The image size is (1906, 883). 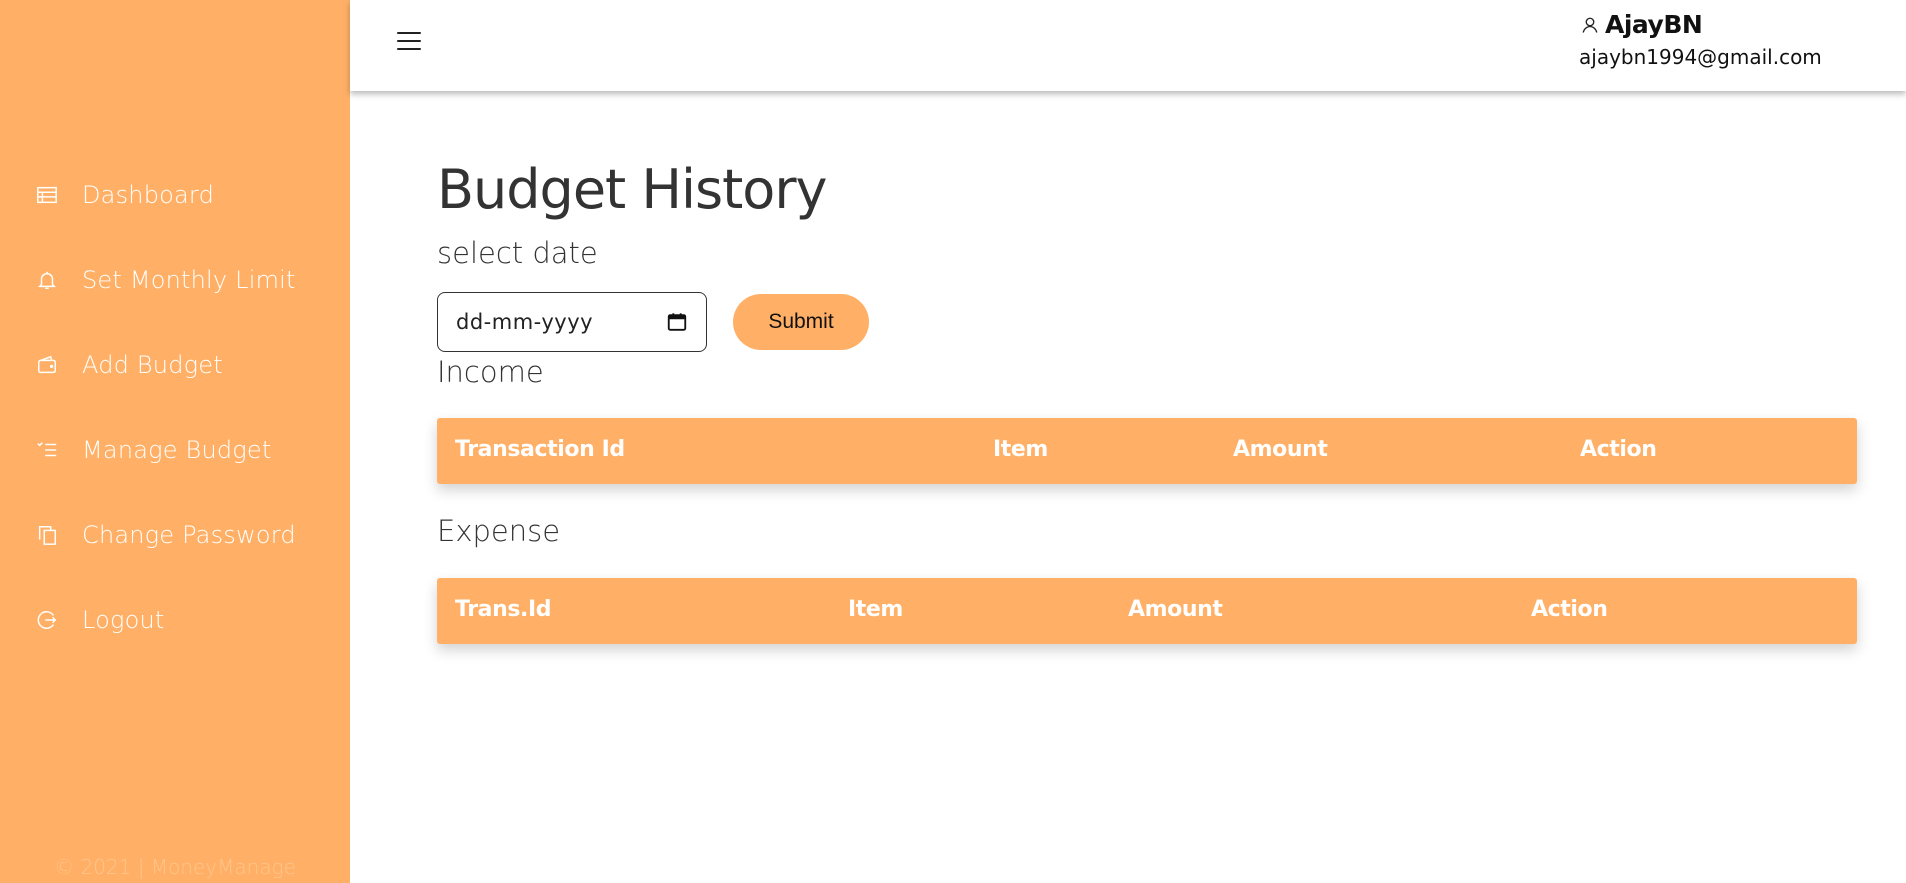 What do you see at coordinates (175, 619) in the screenshot?
I see `sidebar-item-logout: Logout` at bounding box center [175, 619].